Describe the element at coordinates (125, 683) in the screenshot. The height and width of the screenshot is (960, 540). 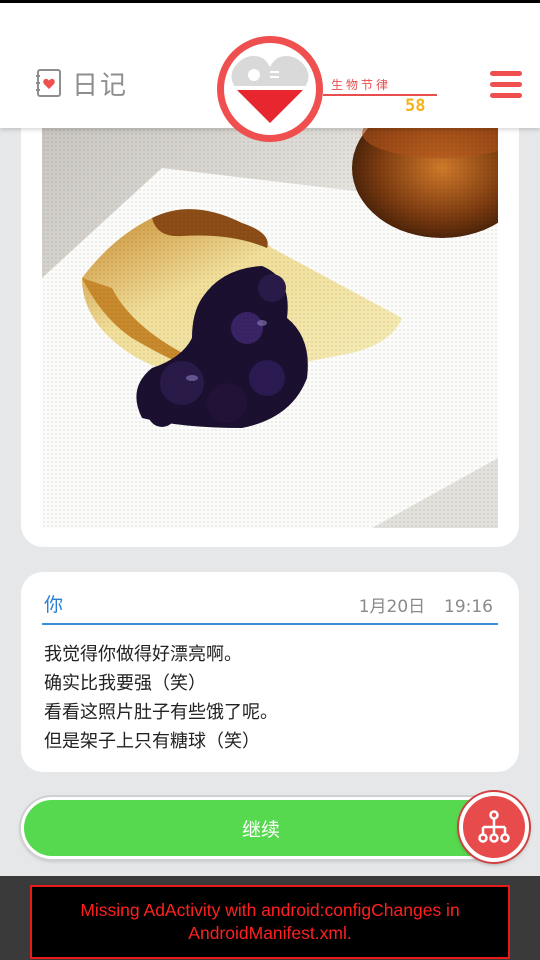
I see `message-line: 确实比我要强（笑）` at that location.